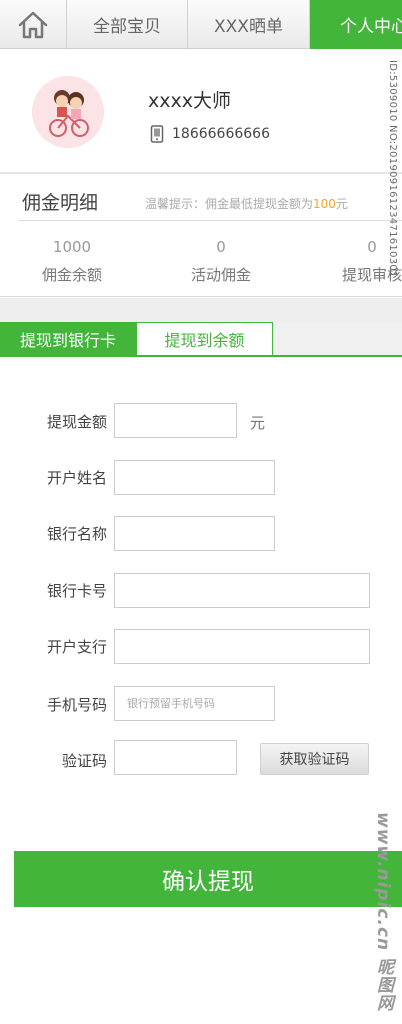  I want to click on tab-withdraw-to-bank-card: 提现到银行卡, so click(68, 338).